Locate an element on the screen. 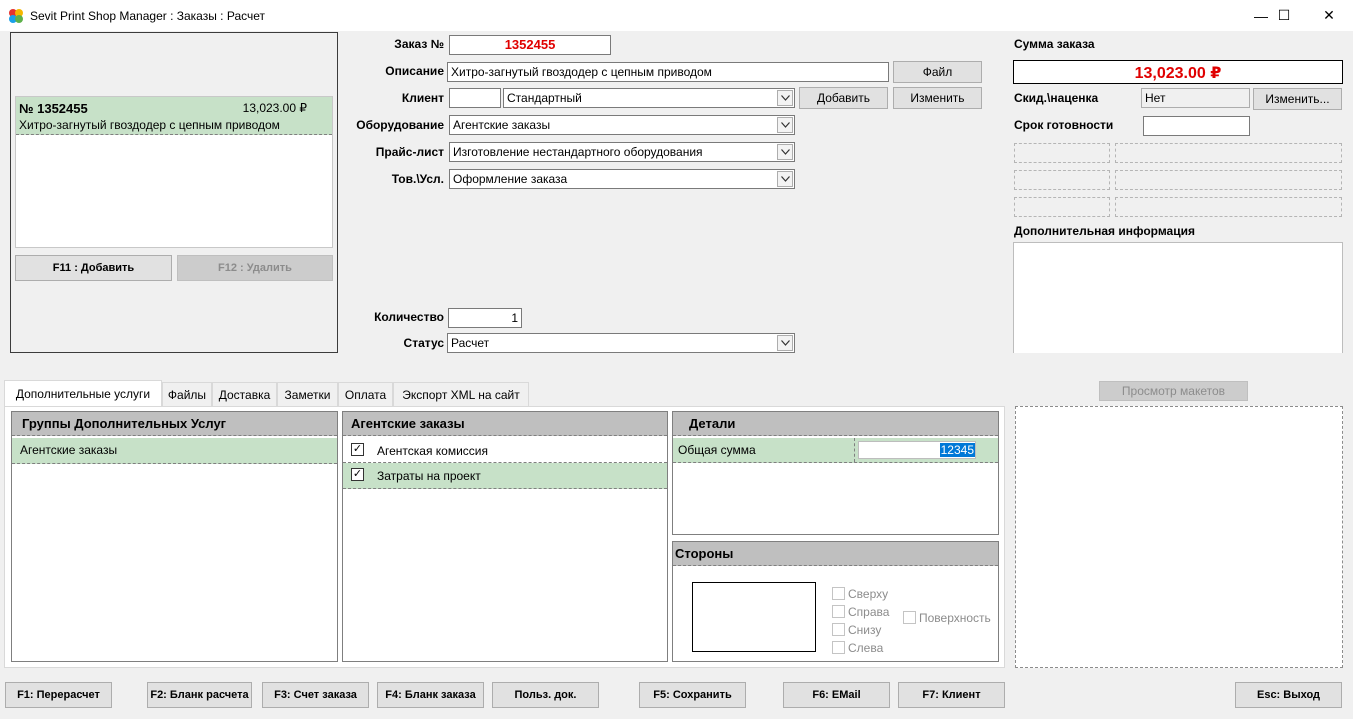 This screenshot has width=1353, height=719. sides-header: Стороны is located at coordinates (835, 554).